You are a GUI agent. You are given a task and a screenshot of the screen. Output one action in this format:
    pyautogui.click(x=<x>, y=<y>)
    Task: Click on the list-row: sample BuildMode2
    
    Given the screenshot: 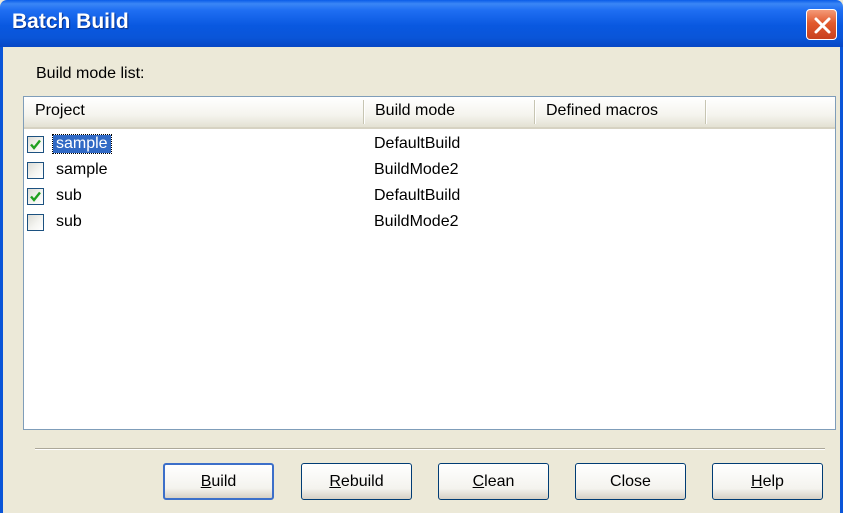 What is the action you would take?
    pyautogui.click(x=429, y=172)
    